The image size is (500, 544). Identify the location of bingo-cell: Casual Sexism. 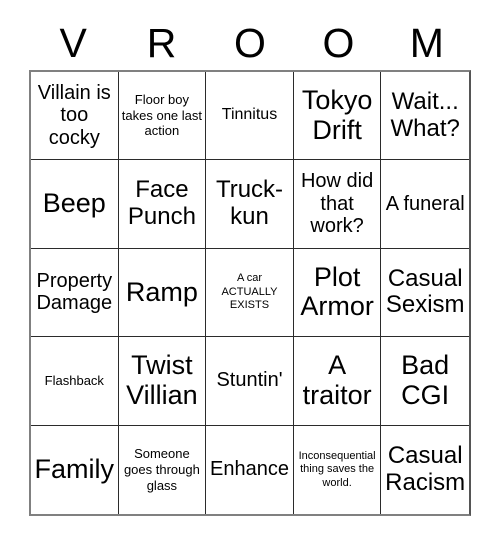
(425, 293).